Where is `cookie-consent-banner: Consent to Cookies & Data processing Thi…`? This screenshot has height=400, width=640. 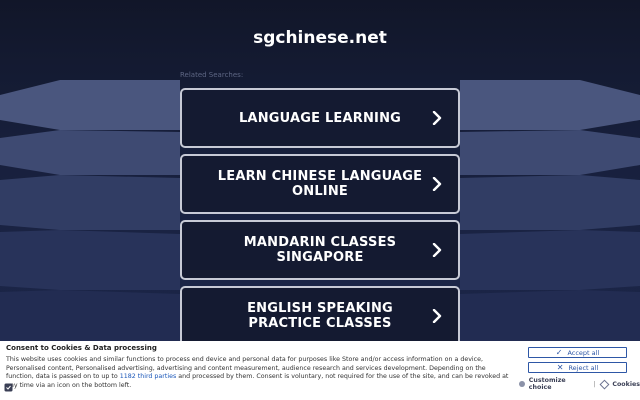 cookie-consent-banner: Consent to Cookies & Data processing Thi… is located at coordinates (320, 370).